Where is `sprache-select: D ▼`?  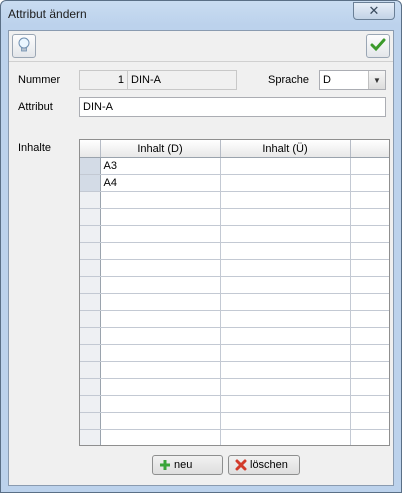
sprache-select: D ▼ is located at coordinates (352, 80).